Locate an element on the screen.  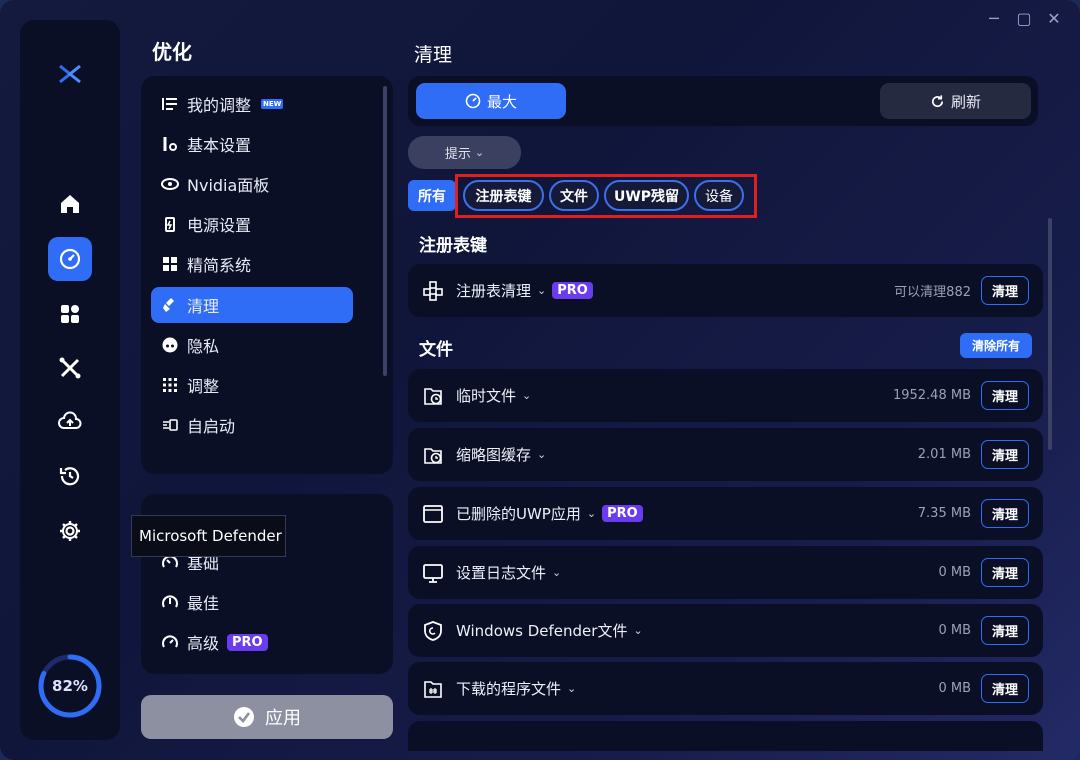
menu-item-debloat: 精简系统 is located at coordinates (252, 264).